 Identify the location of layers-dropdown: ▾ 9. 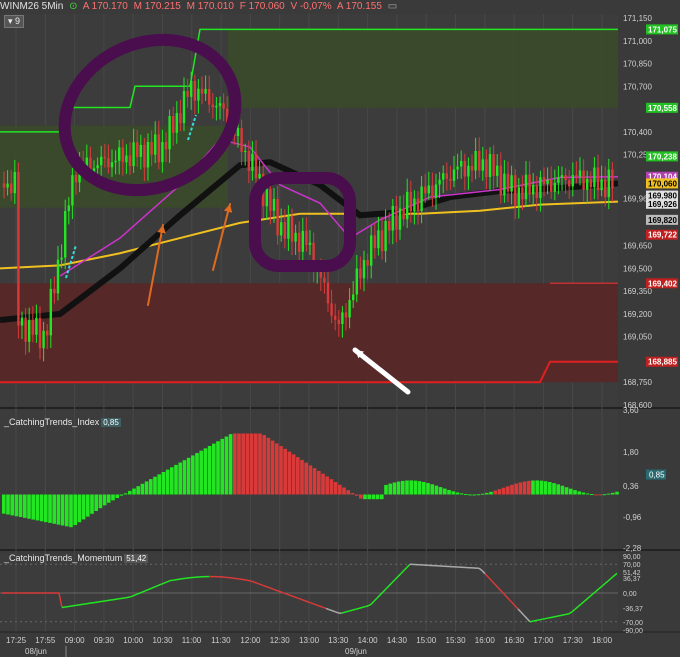
(14, 21).